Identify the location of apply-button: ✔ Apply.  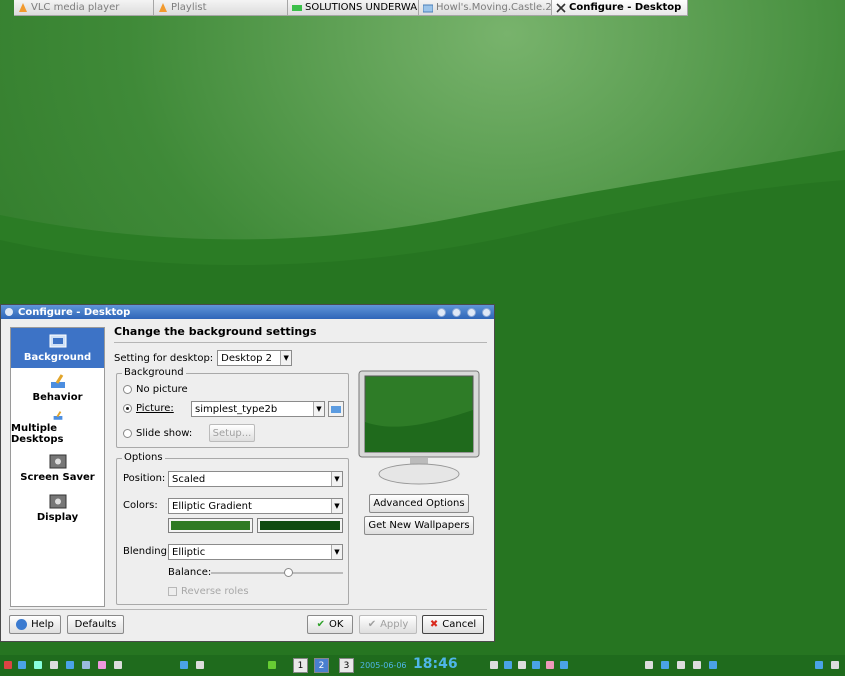
(388, 624).